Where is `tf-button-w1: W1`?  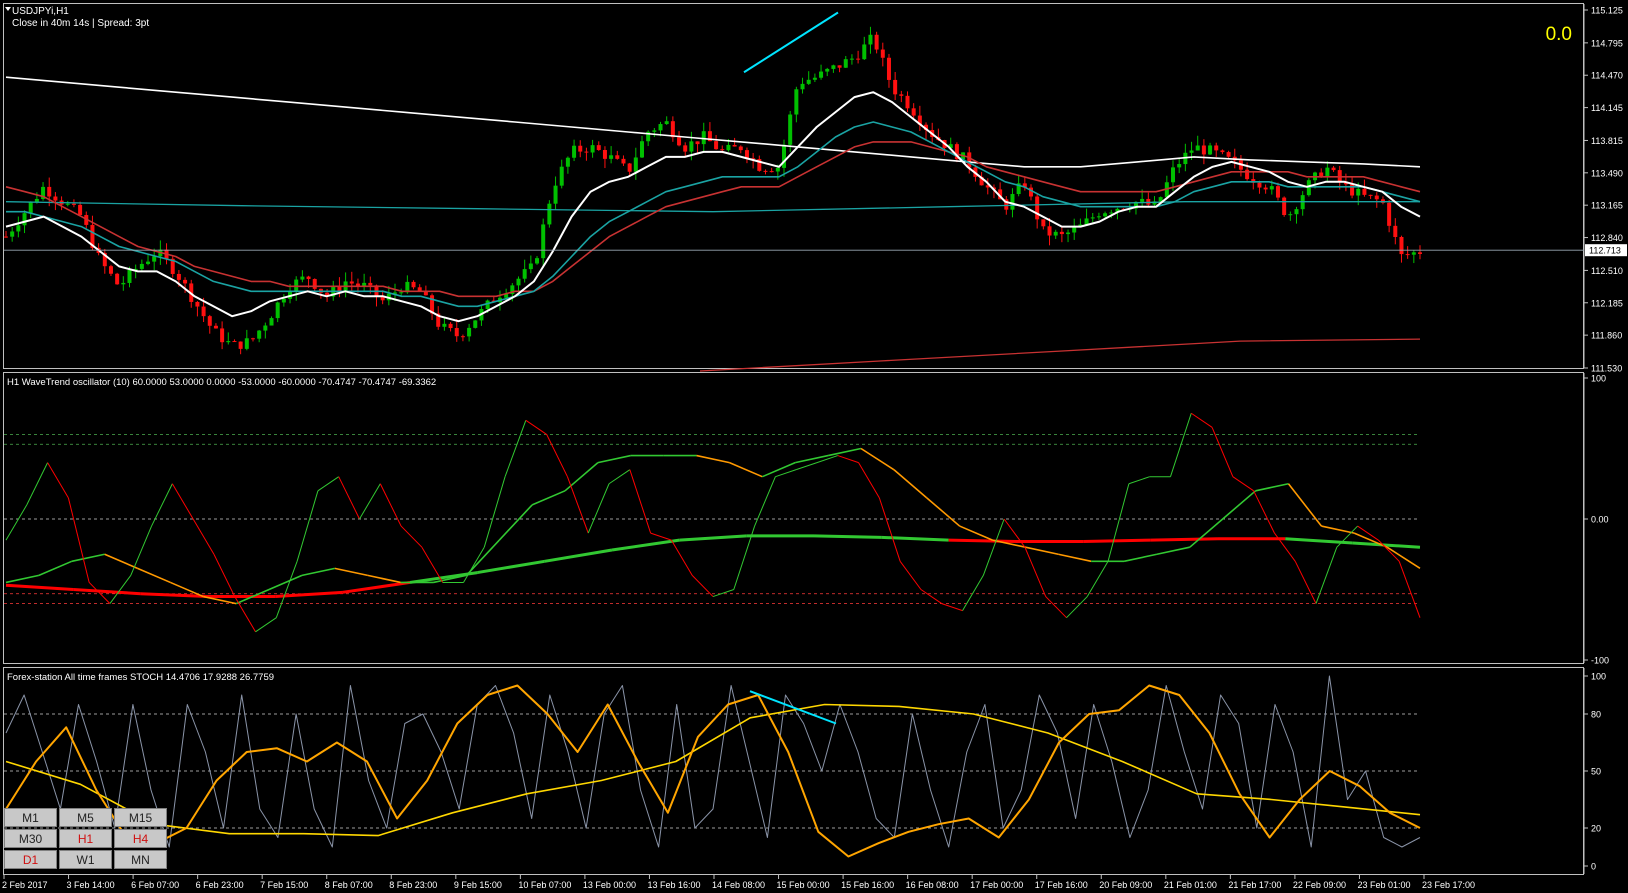
tf-button-w1: W1 is located at coordinates (85, 859).